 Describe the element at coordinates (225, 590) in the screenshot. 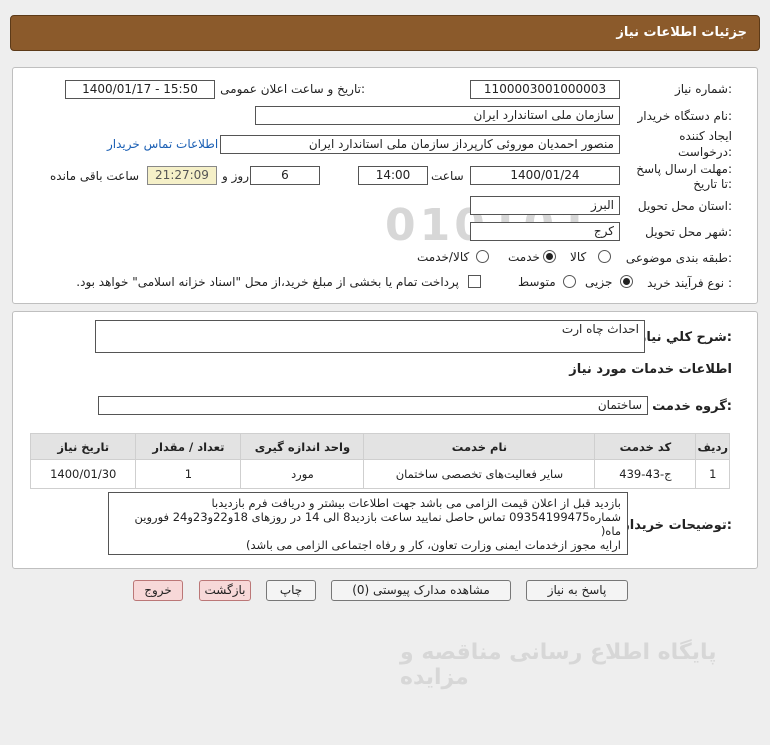

I see `back-button: بازگشت` at that location.